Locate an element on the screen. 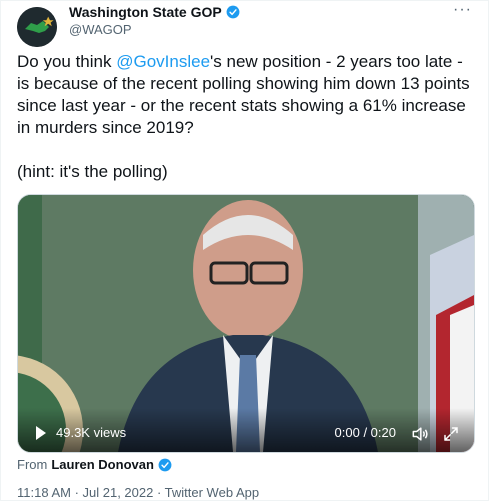 This screenshot has width=489, height=501. attribution-name: Lauren Donovan is located at coordinates (102, 464).